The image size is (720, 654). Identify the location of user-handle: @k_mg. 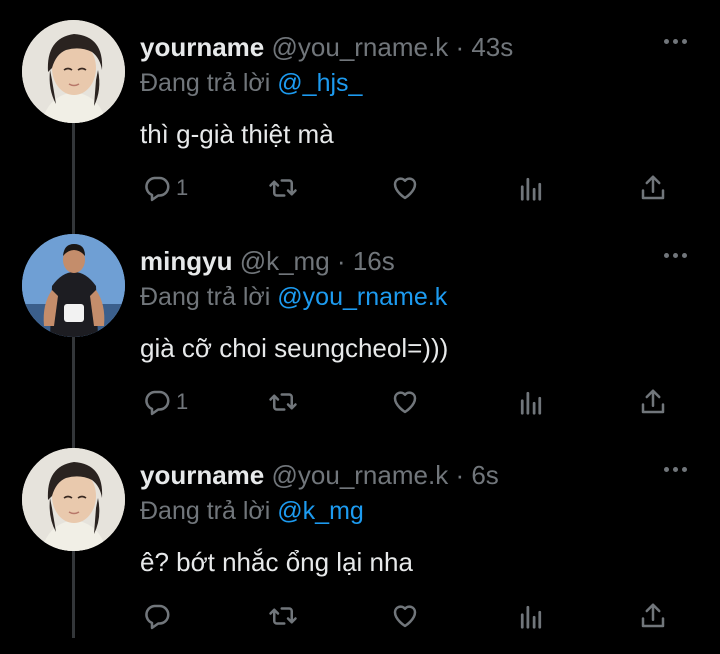
(285, 261).